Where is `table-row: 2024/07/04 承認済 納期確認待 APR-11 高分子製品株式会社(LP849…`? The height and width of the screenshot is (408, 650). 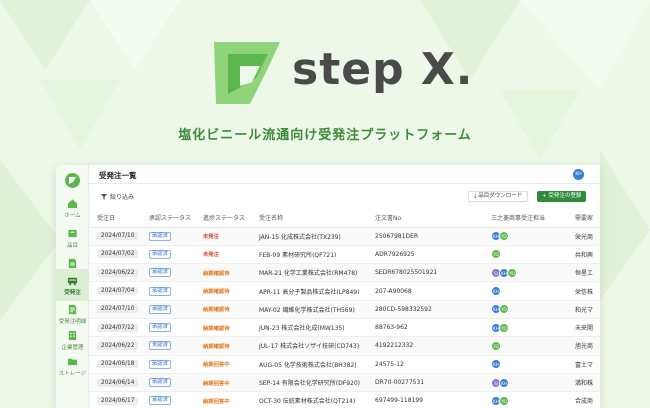
table-row: 2024/07/04 承認済 納期確認待 APR-11 高分子製品株式会社(LP849… is located at coordinates (344, 291).